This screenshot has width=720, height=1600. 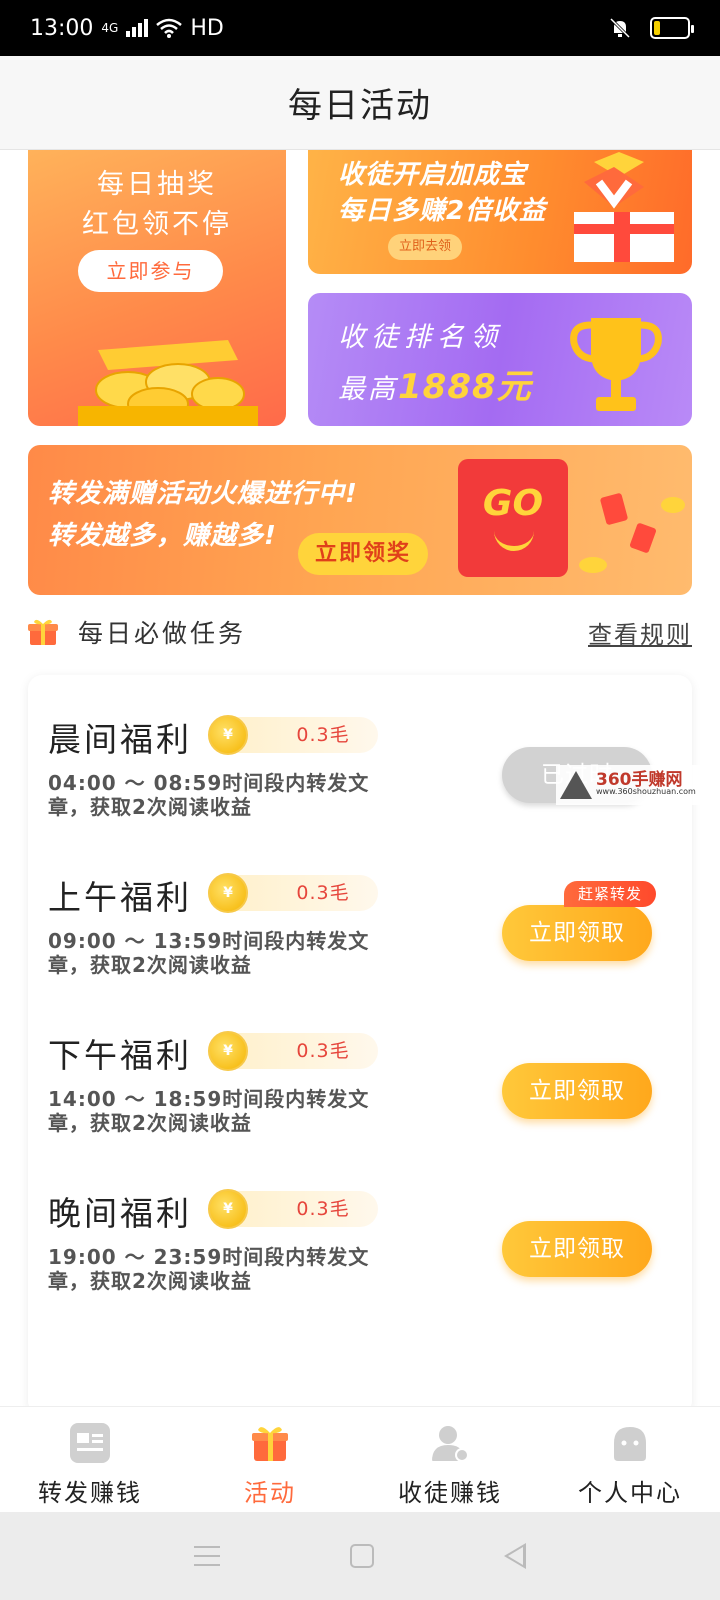 I want to click on bottom-tab-bar: 转发赚钱 活动 收徒赚钱 个人中心, so click(x=360, y=1459).